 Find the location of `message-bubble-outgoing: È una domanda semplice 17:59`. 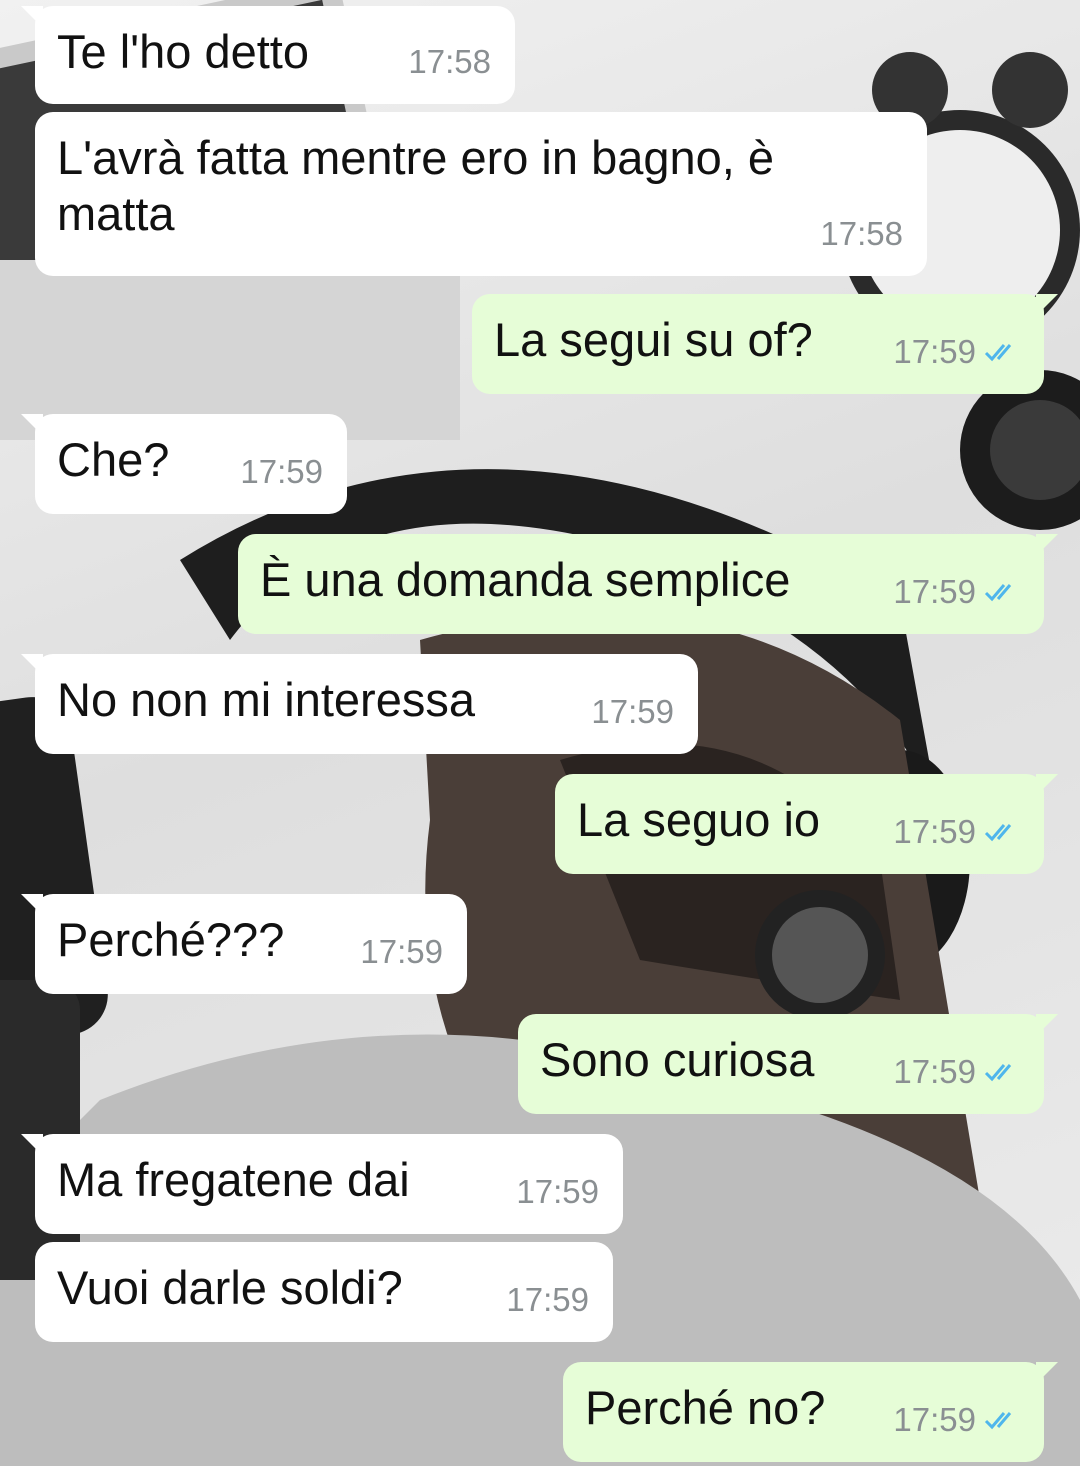

message-bubble-outgoing: È una domanda semplice 17:59 is located at coordinates (648, 584).